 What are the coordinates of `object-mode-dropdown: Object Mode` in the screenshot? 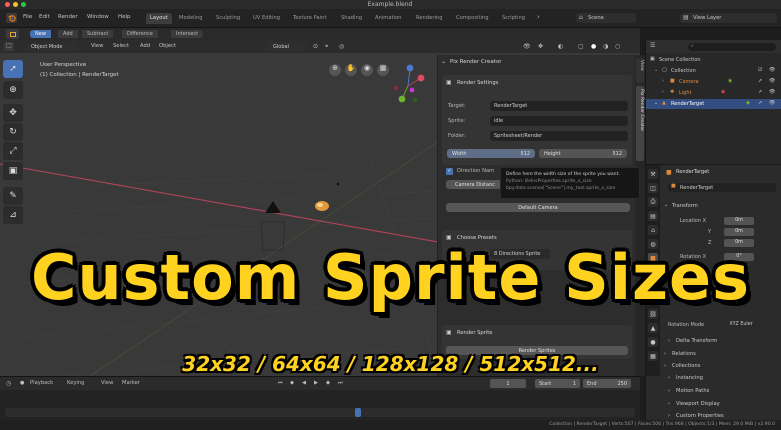 It's located at (52, 46).